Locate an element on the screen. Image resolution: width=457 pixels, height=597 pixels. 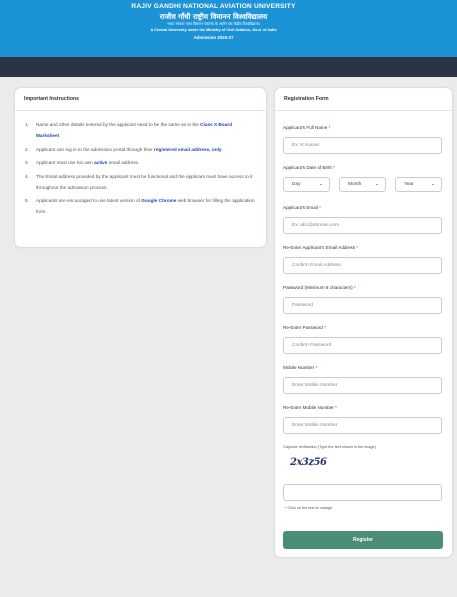
admission-year: Admission 2026-27 is located at coordinates (213, 37).